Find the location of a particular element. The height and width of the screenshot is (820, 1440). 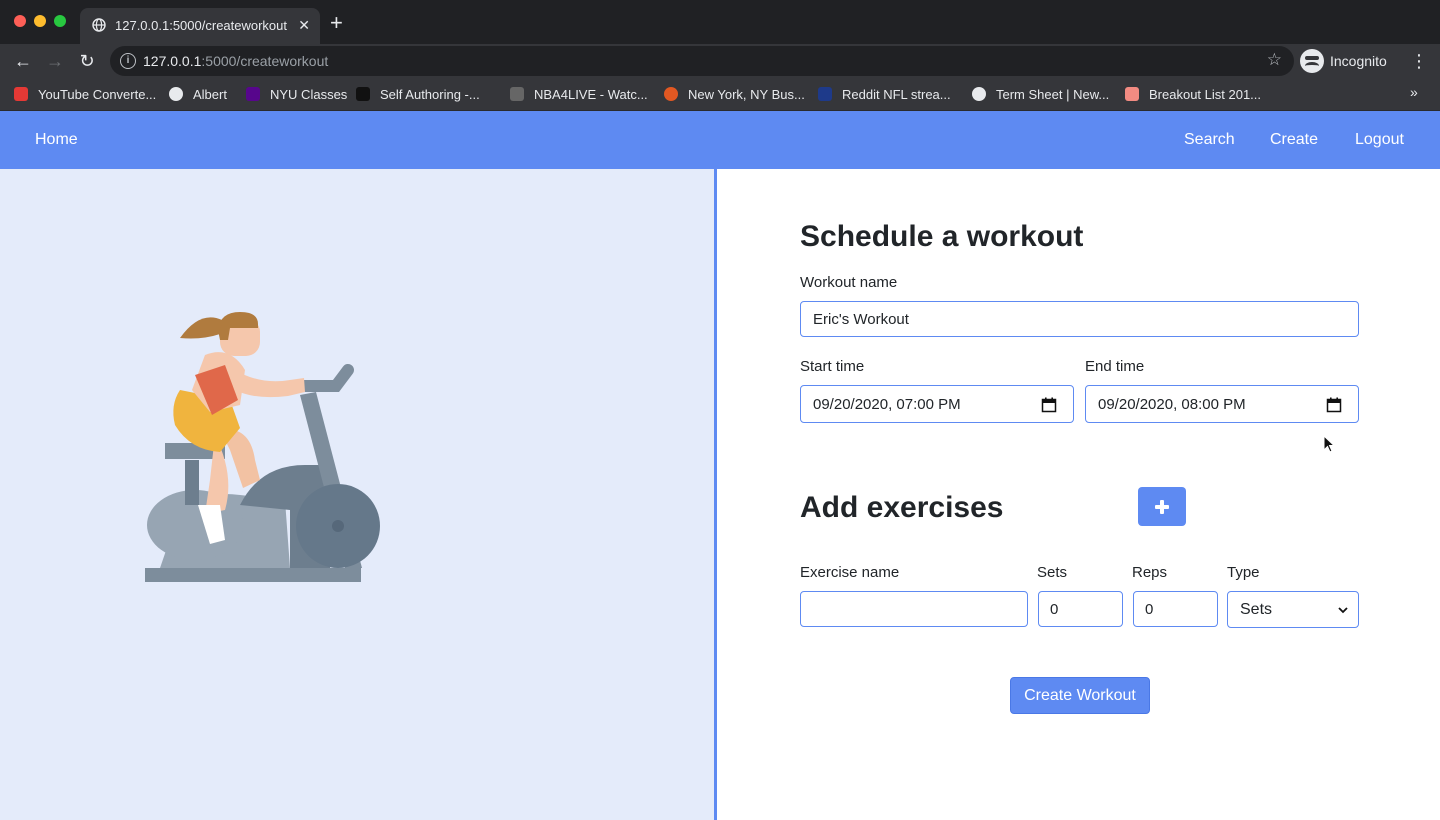

type-select: Sets is located at coordinates (1293, 609).